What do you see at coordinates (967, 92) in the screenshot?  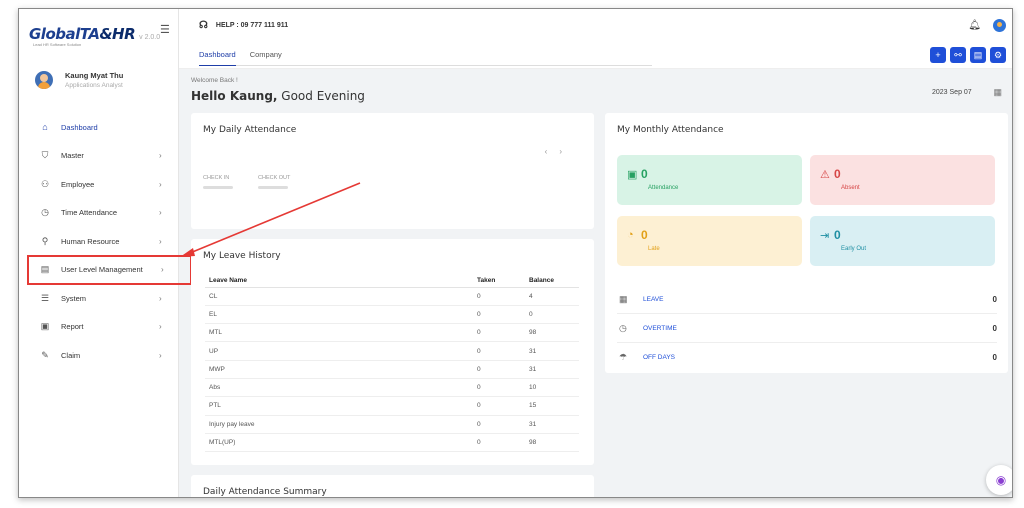 I see `date-picker: 2023 Sep 07 ▦` at bounding box center [967, 92].